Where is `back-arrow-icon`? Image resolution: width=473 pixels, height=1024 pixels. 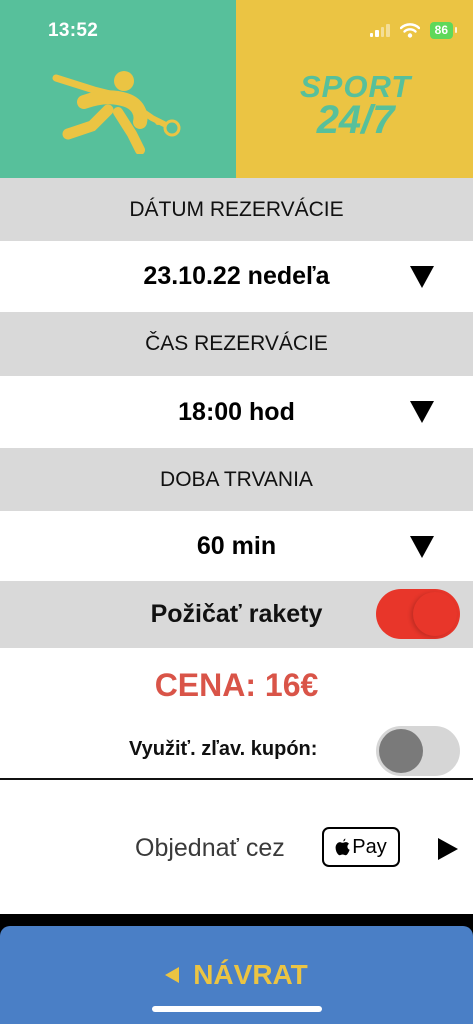
back-arrow-icon is located at coordinates (172, 975).